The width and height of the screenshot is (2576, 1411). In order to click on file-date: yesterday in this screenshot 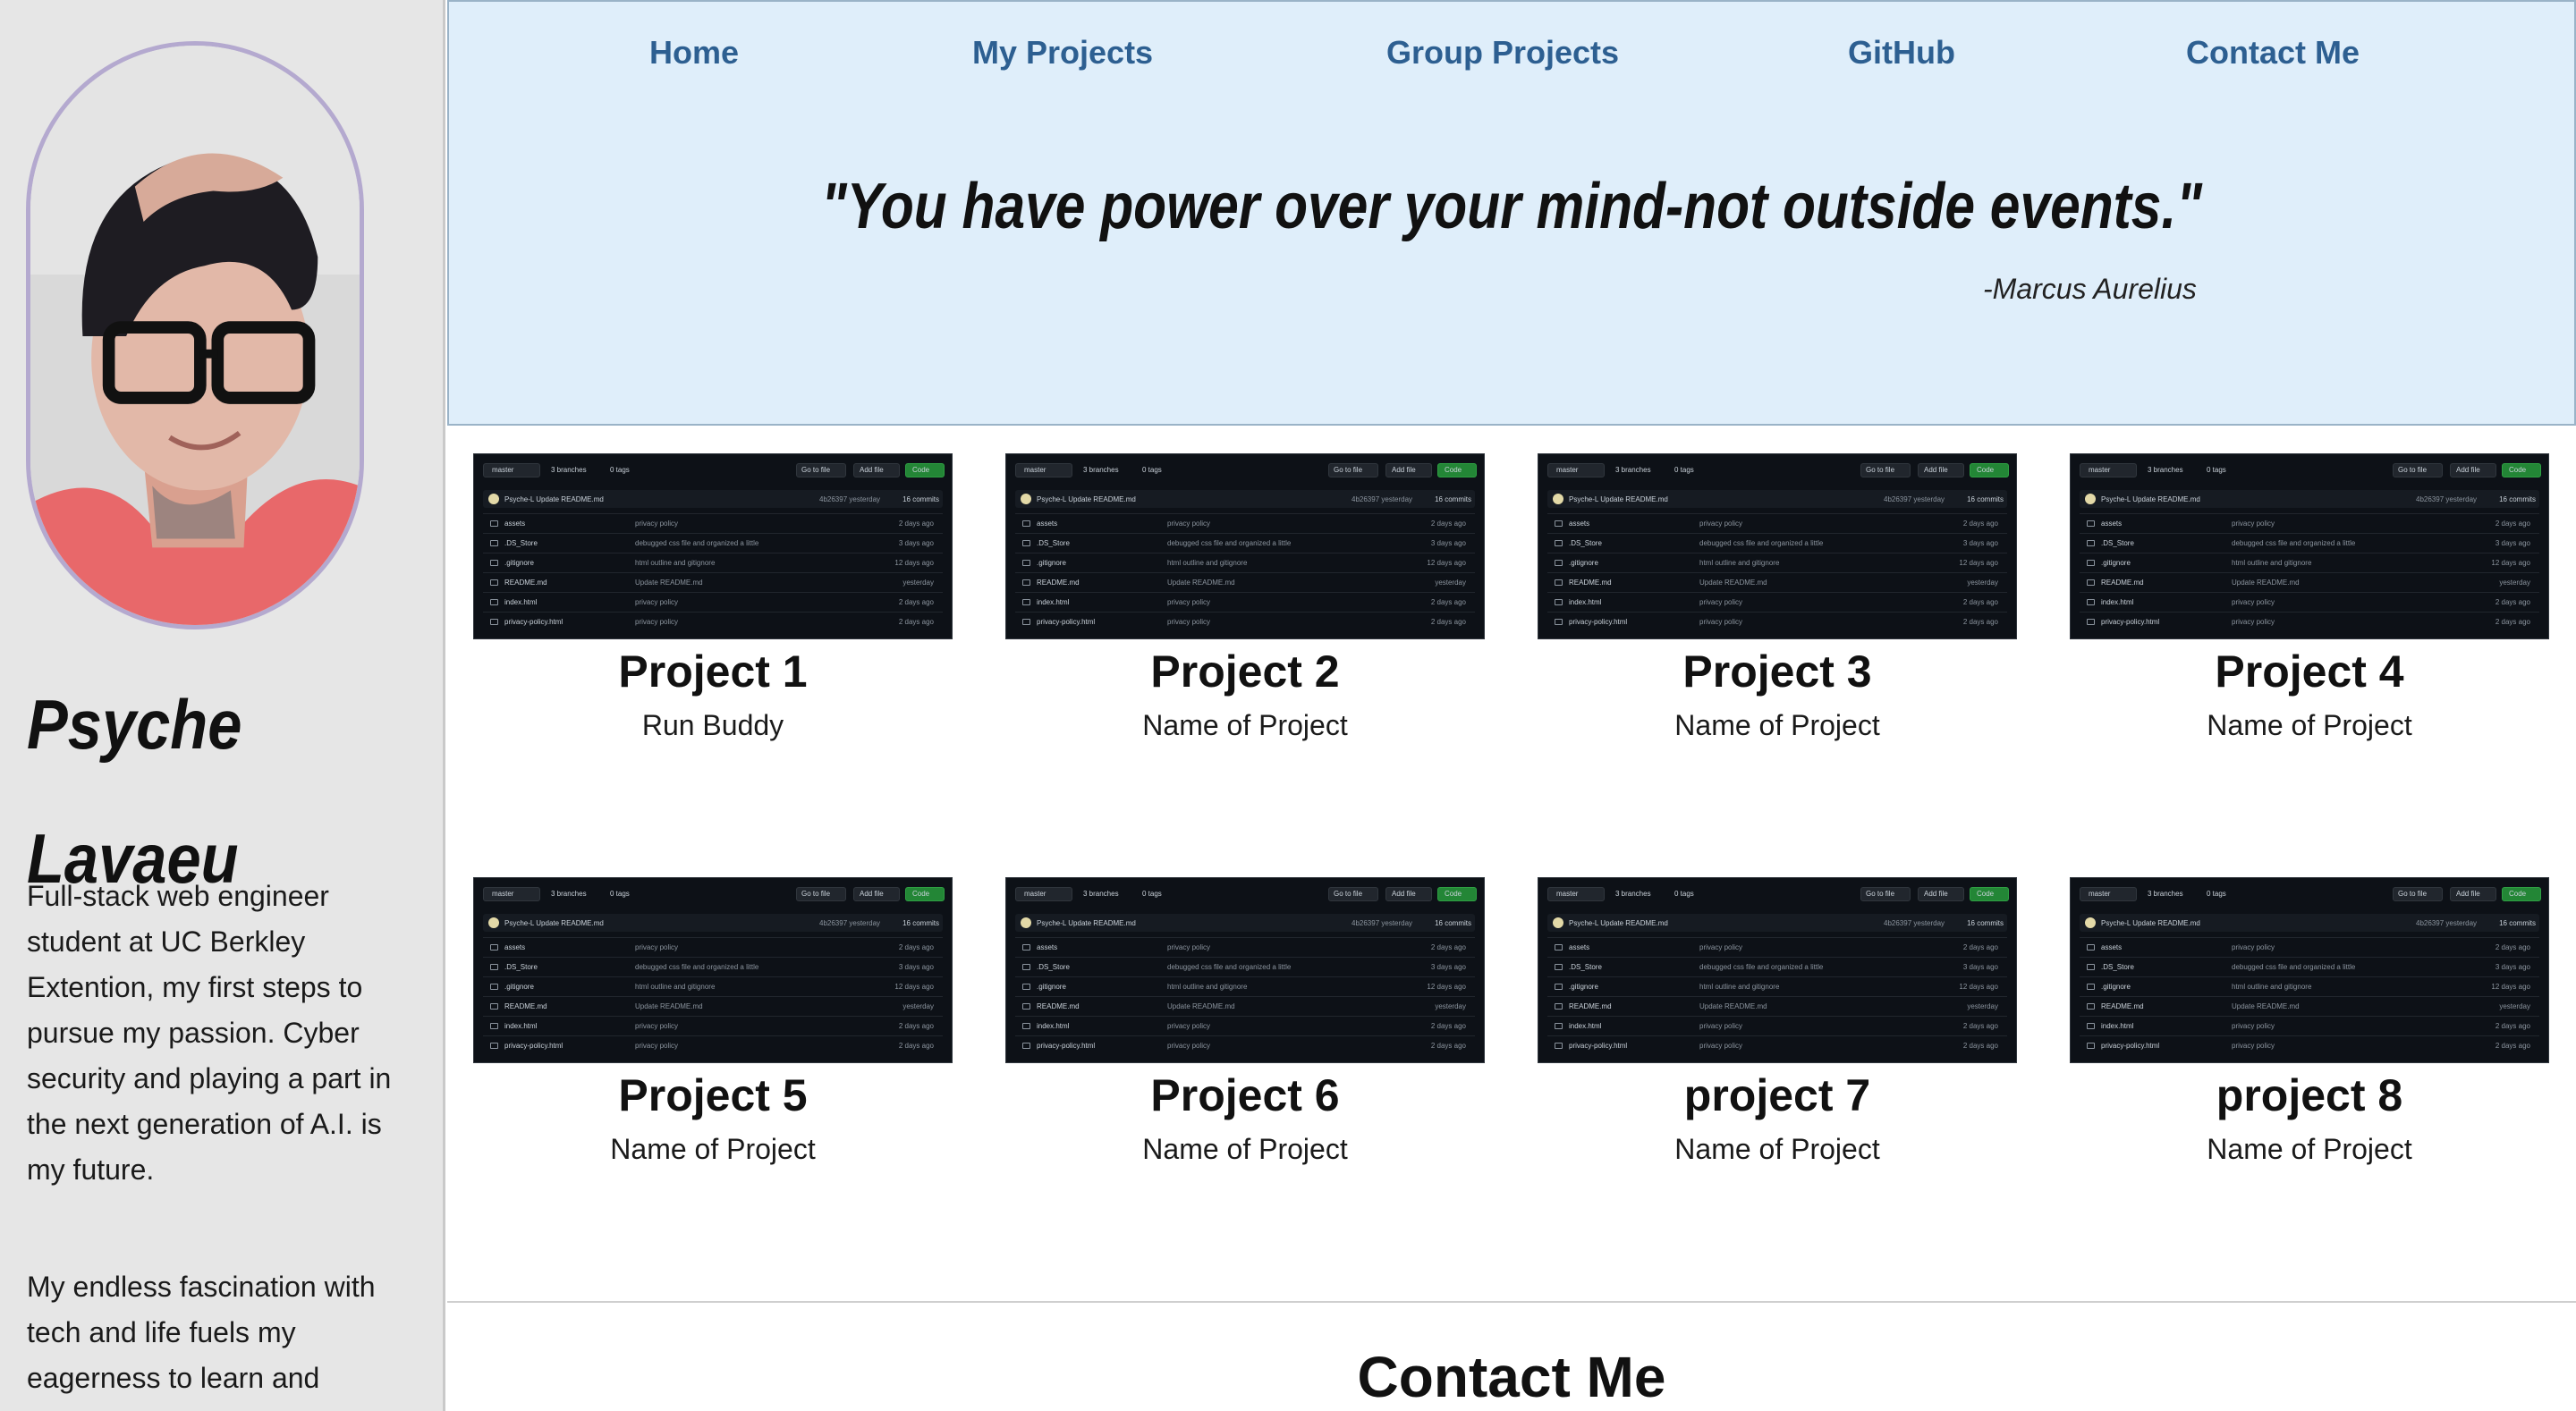, I will do `click(2514, 1006)`.